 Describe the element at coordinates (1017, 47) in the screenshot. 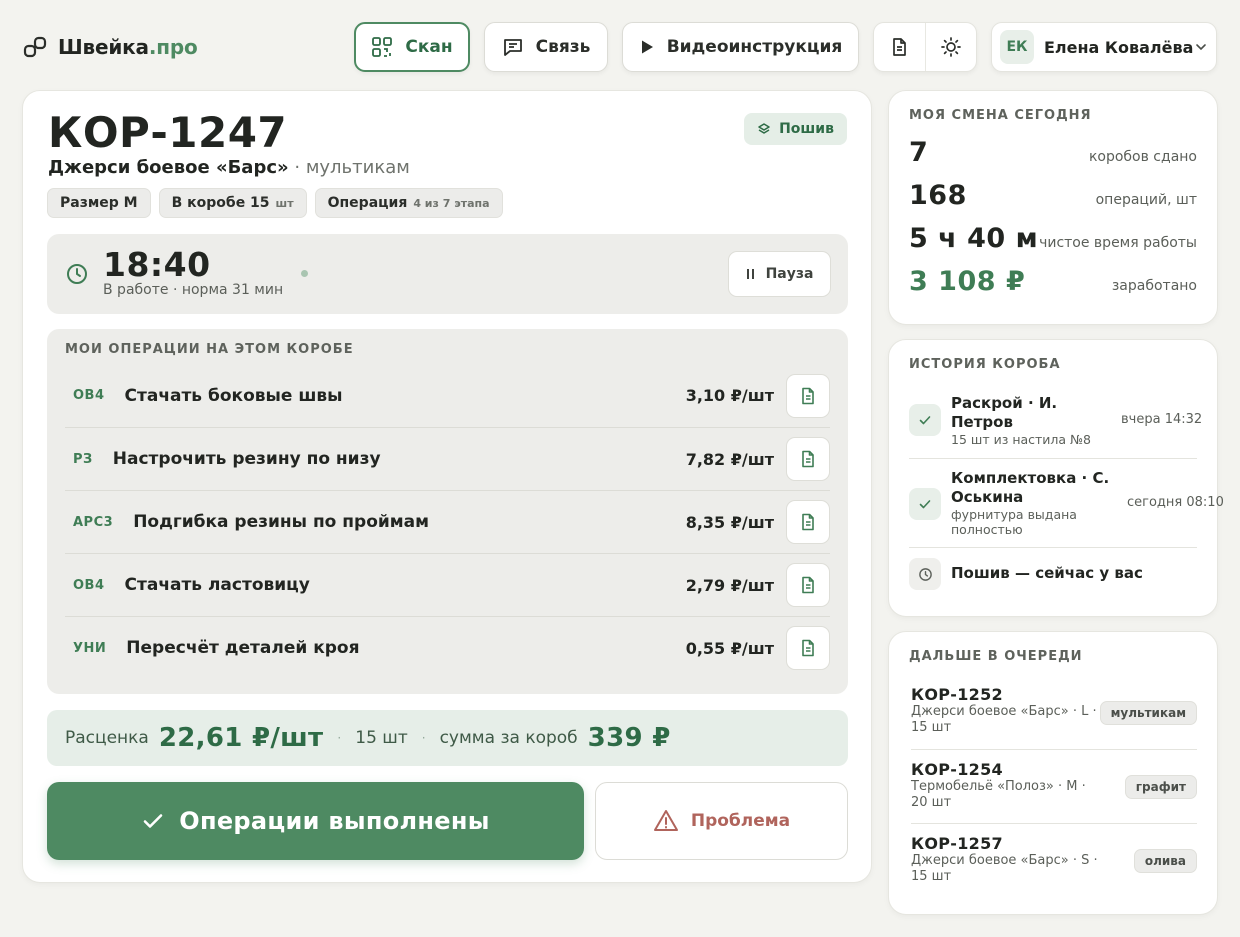

I see `avatar: ЕК` at that location.